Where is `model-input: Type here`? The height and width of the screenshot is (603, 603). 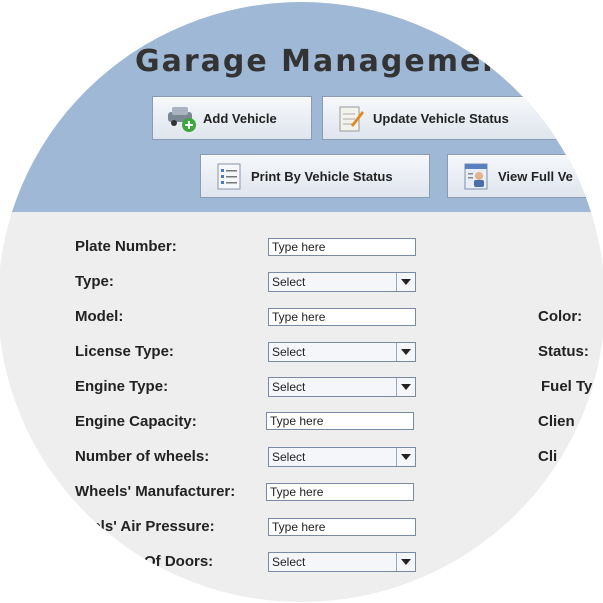 model-input: Type here is located at coordinates (342, 317).